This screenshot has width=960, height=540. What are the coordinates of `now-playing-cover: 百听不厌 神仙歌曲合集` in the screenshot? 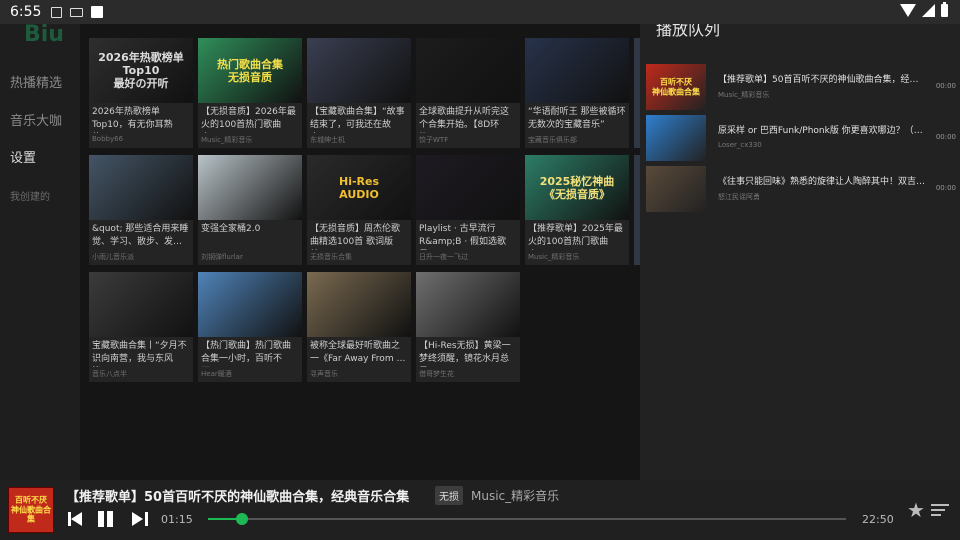 It's located at (31, 510).